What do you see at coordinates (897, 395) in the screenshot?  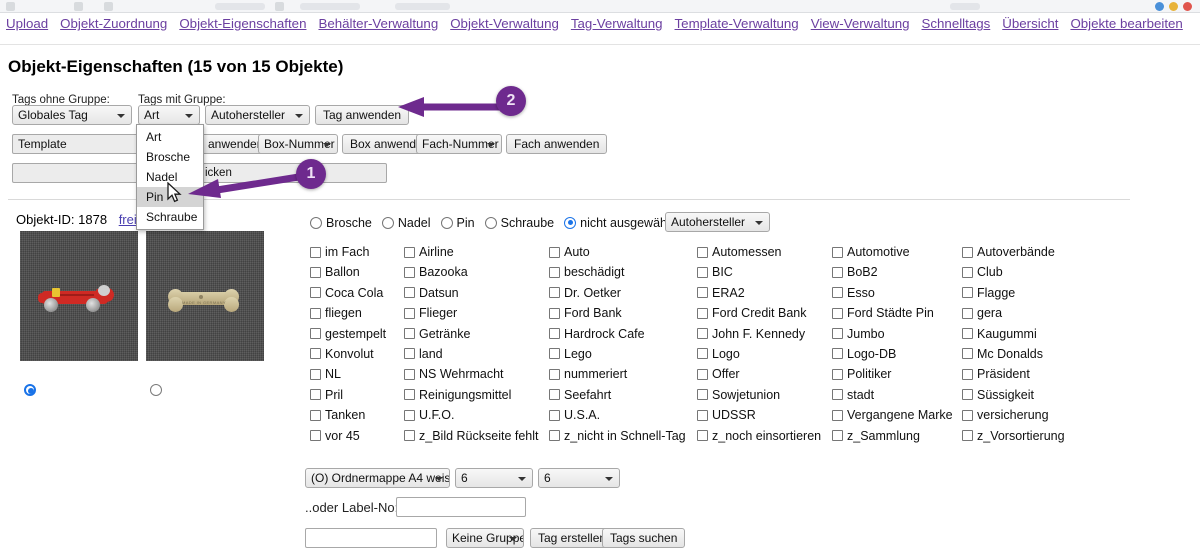 I see `checkbox-item: stadt` at bounding box center [897, 395].